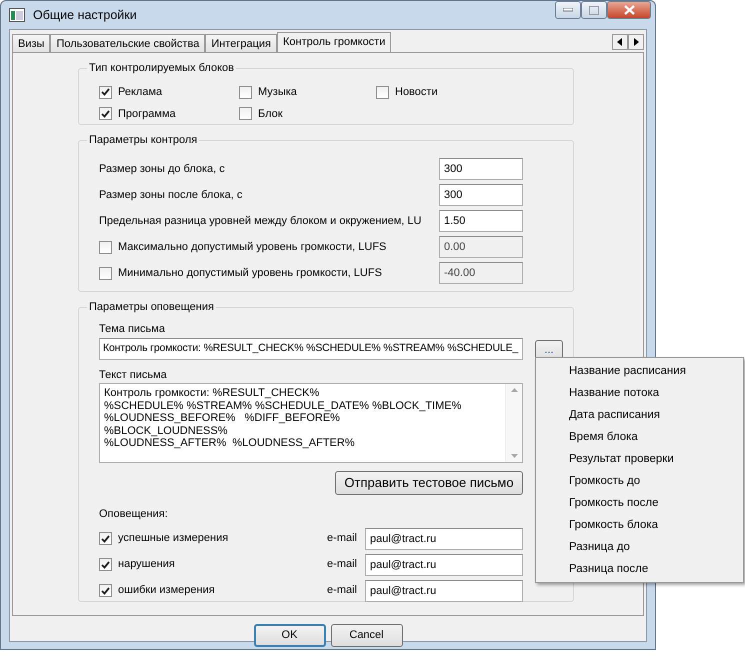 The height and width of the screenshot is (658, 745). What do you see at coordinates (481, 221) in the screenshot?
I see `input-field: 1.50` at bounding box center [481, 221].